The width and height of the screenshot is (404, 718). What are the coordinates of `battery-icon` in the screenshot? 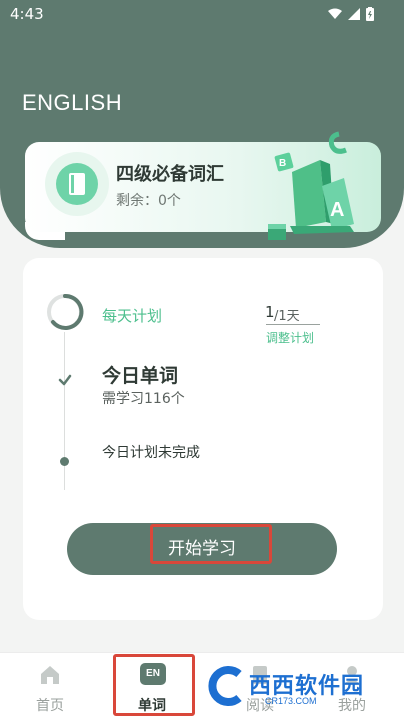 It's located at (370, 14).